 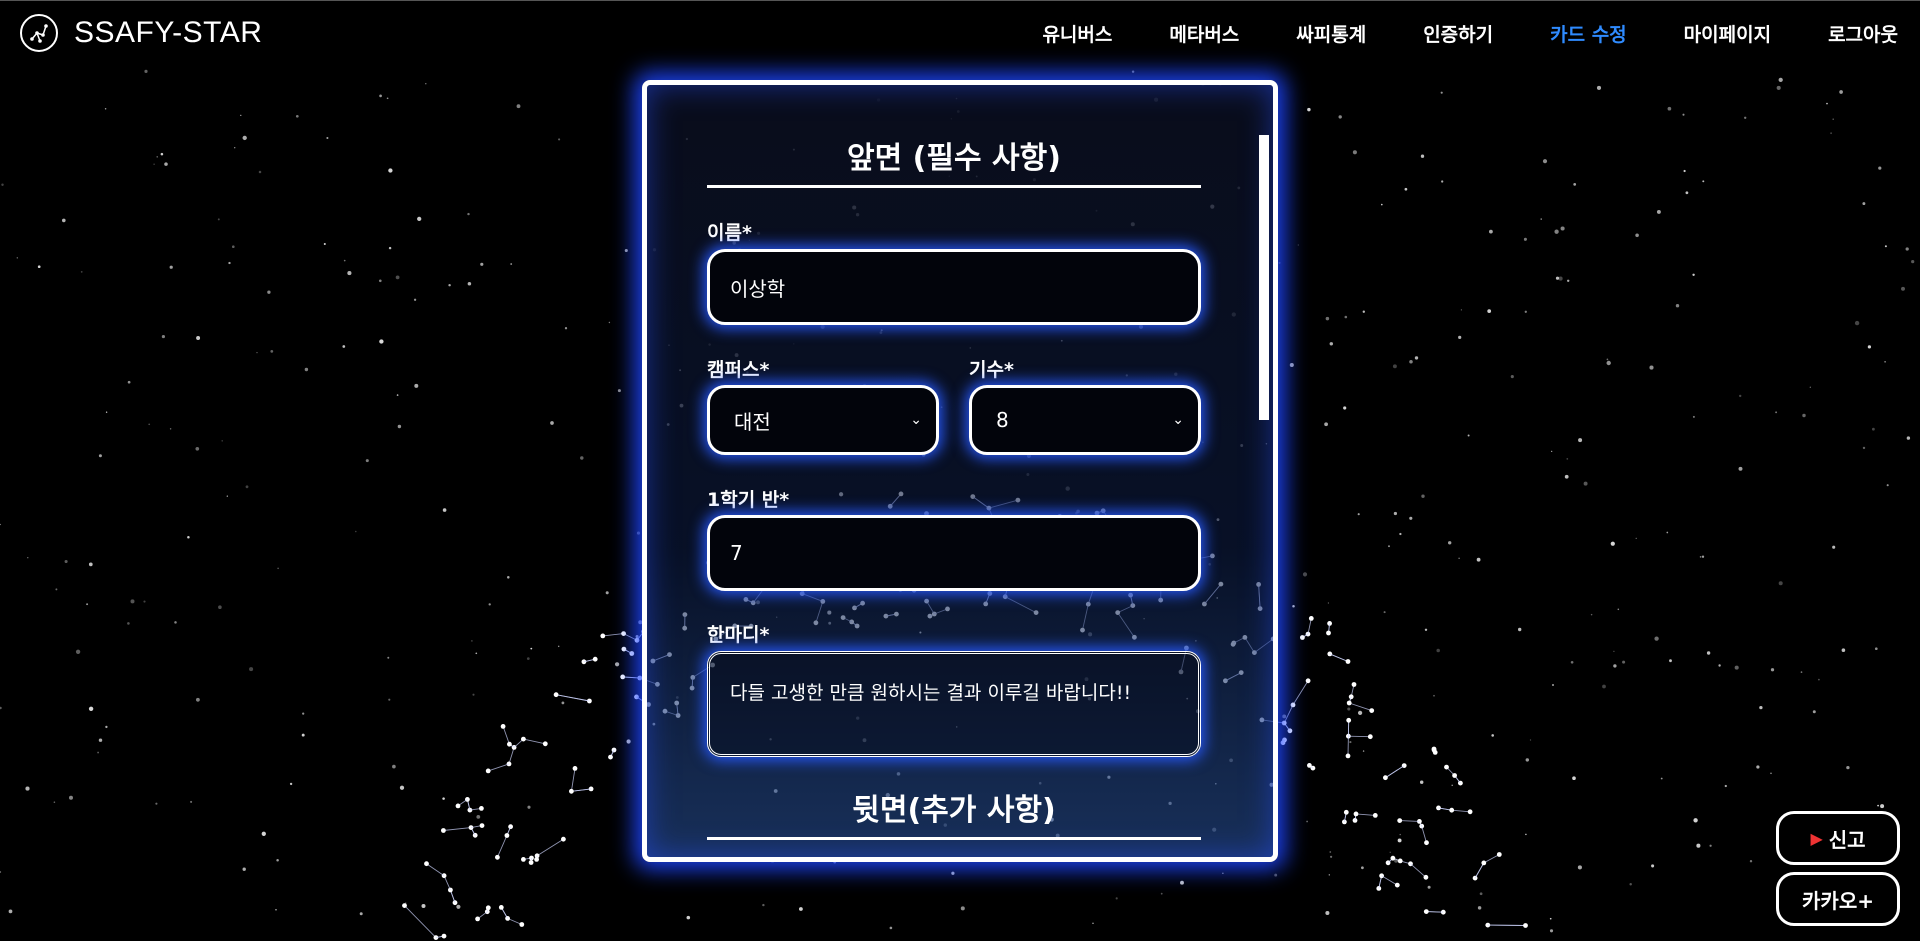 I want to click on comment-label: 한마디*, so click(x=738, y=635).